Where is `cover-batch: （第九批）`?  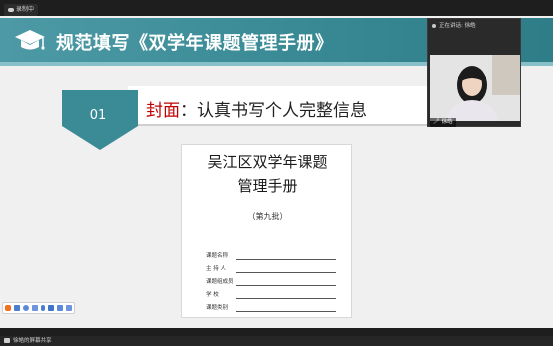
cover-batch: （第九批） is located at coordinates (267, 216).